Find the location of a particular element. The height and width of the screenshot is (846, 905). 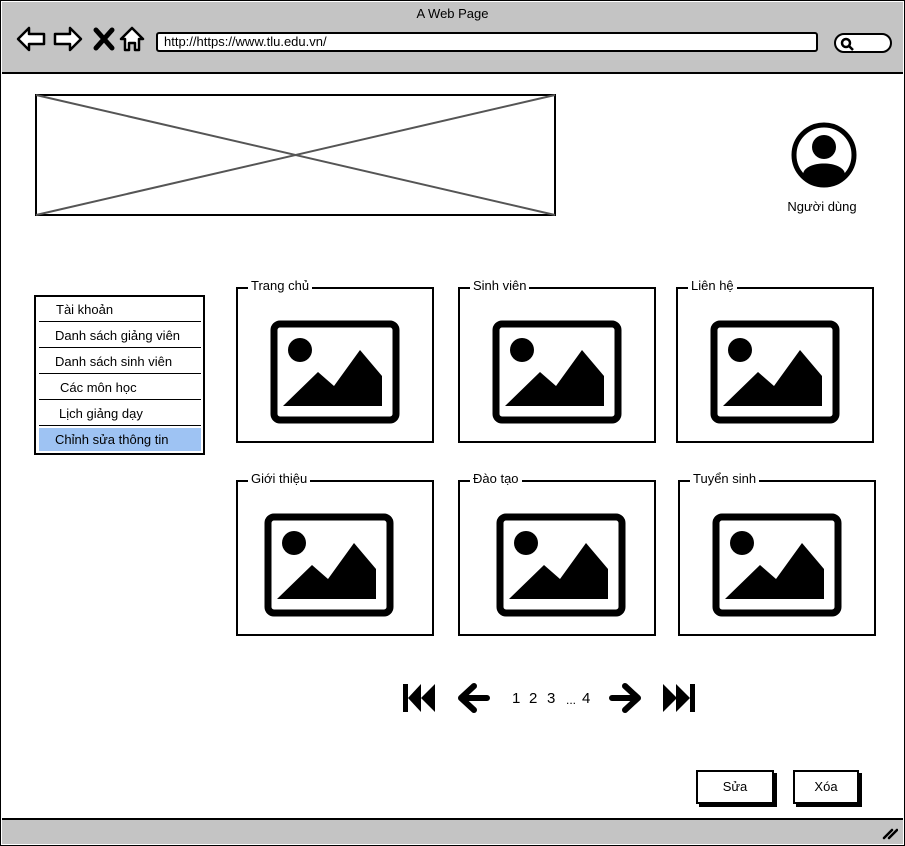

sidebar-item-schedule: Lịch giảng dạy is located at coordinates (120, 414).